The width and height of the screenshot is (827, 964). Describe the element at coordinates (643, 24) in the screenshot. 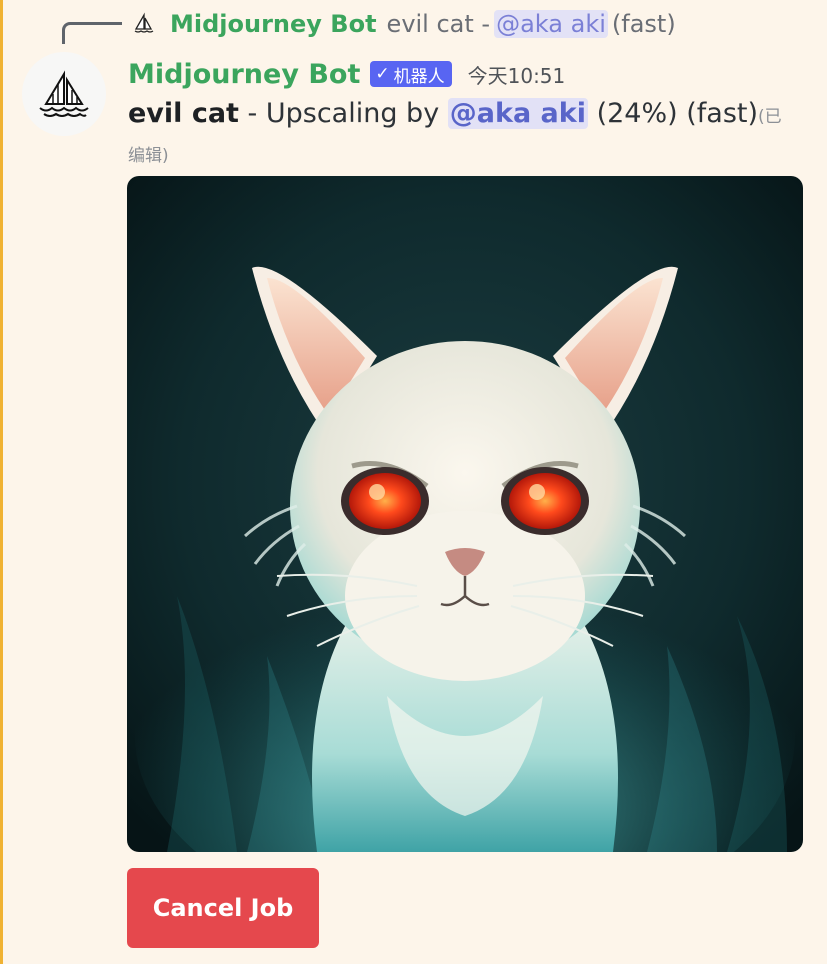

I see `reply-suffix: (fast)` at that location.